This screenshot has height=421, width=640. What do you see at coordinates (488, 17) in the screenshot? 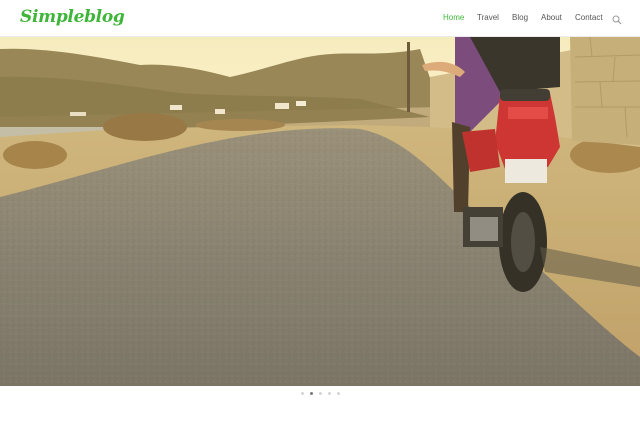
I see `nav-item-travel: Travel` at bounding box center [488, 17].